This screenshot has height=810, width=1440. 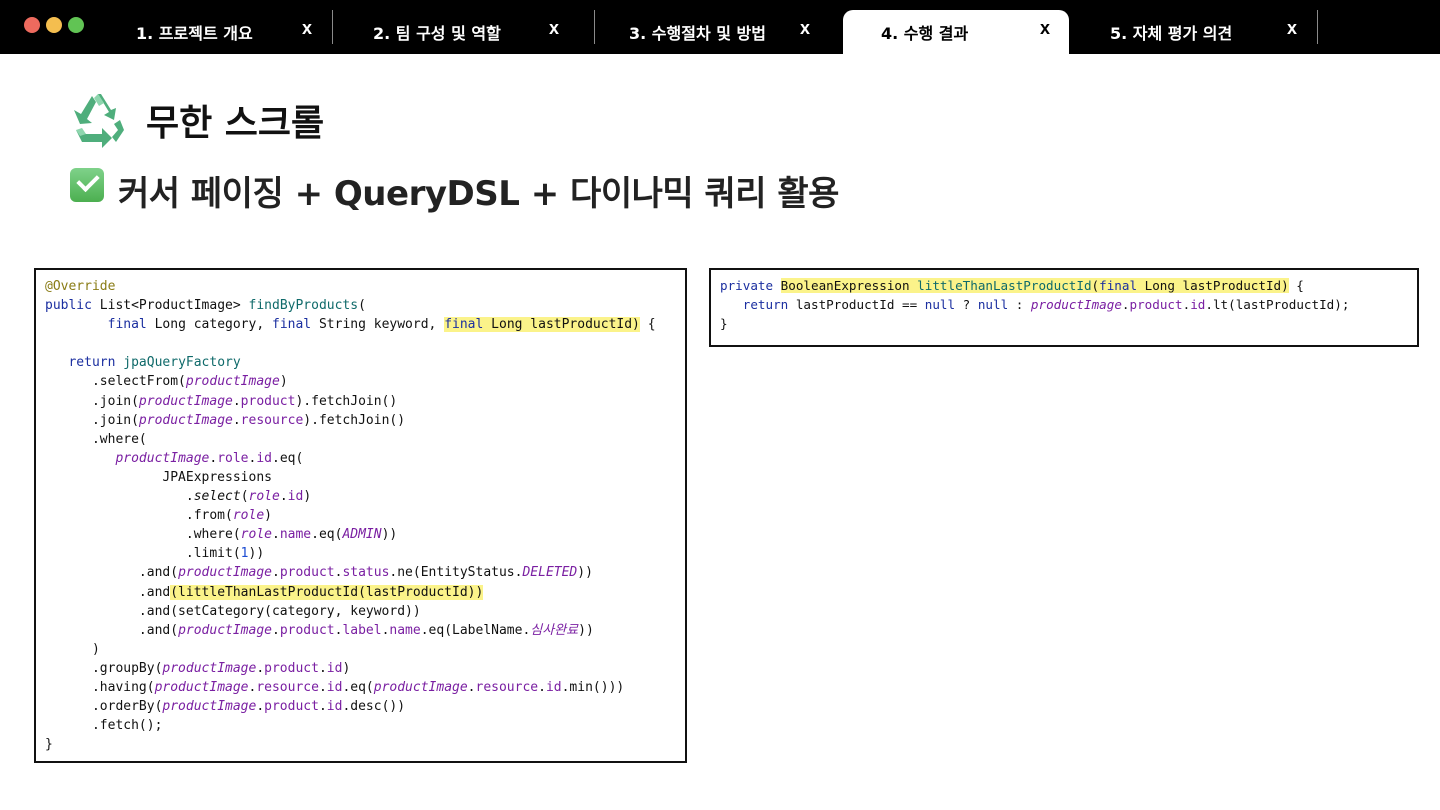 I want to click on code-line: .where(role.name.eq(ADMIN)), so click(x=221, y=535).